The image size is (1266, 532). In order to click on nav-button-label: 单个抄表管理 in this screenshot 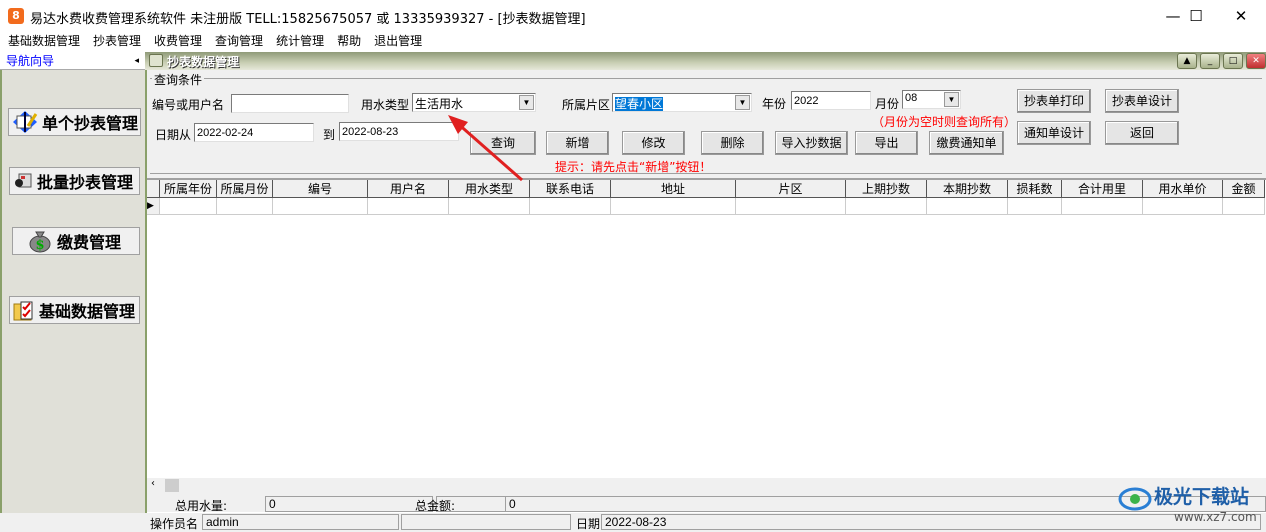, I will do `click(90, 123)`.